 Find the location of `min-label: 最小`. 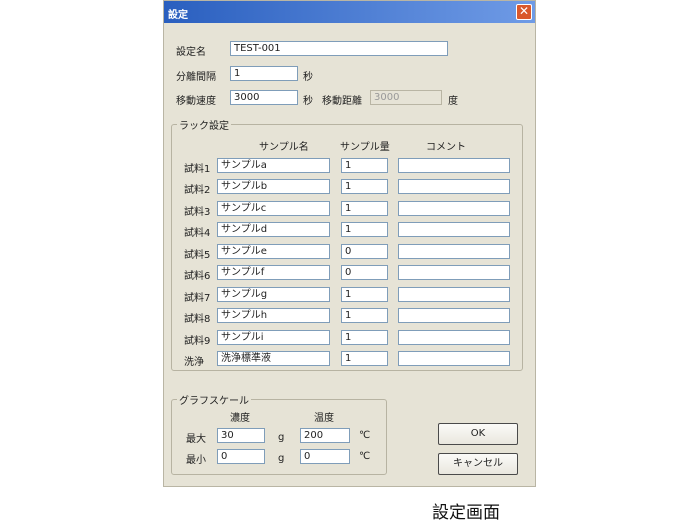

min-label: 最小 is located at coordinates (196, 460).